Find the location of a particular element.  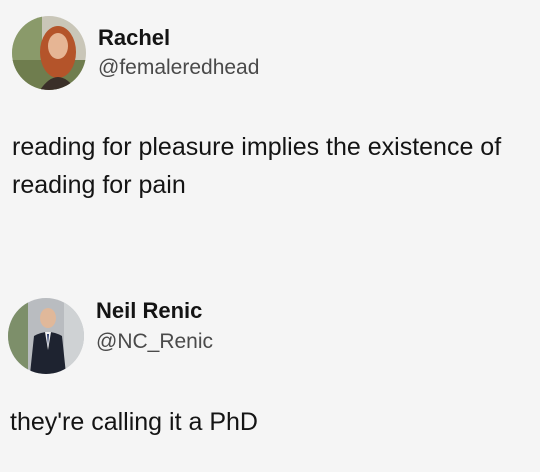

woman-avatar-icon is located at coordinates (49, 53).